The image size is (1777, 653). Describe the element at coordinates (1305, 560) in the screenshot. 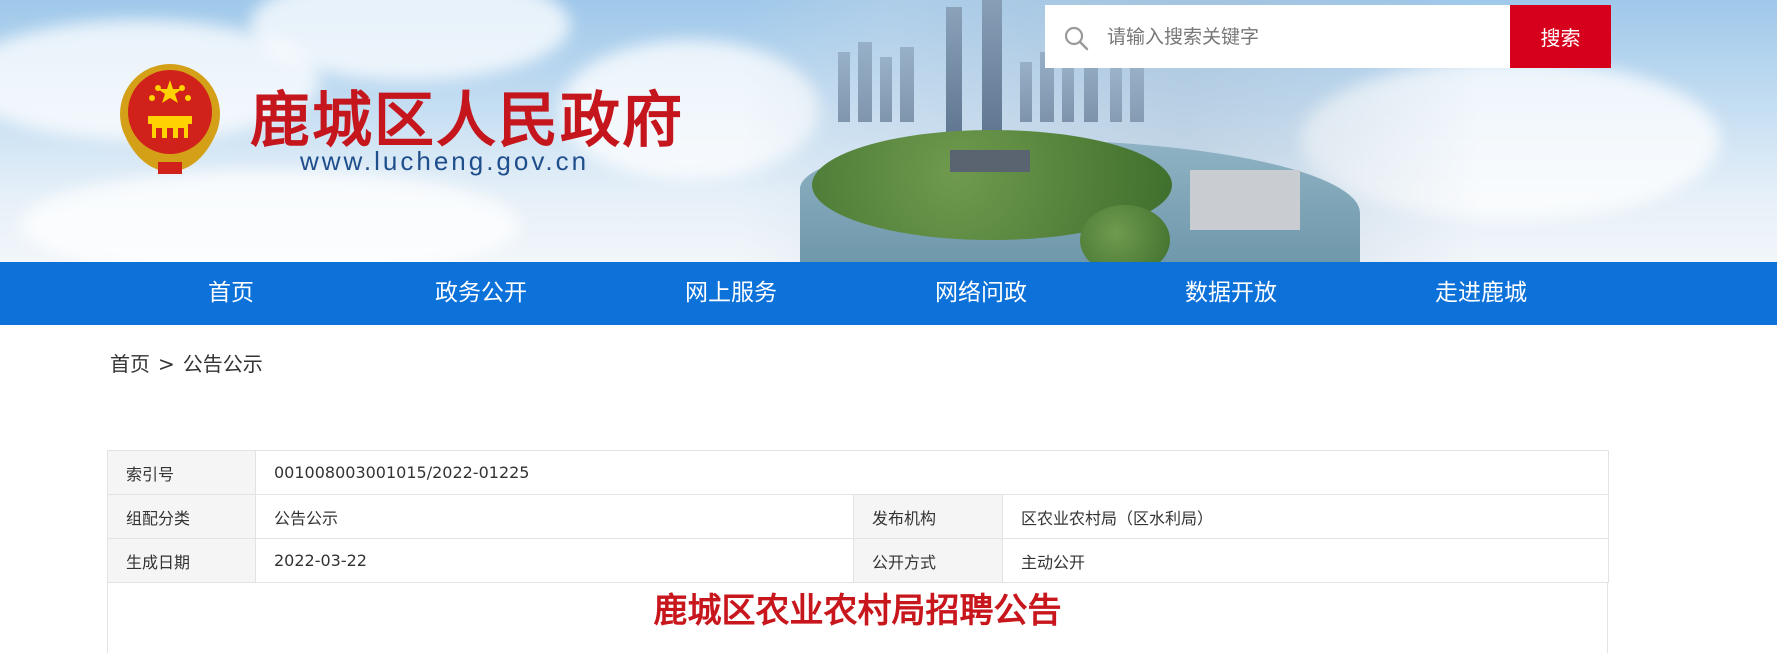

I see `disclosure-value: 主动公开` at that location.